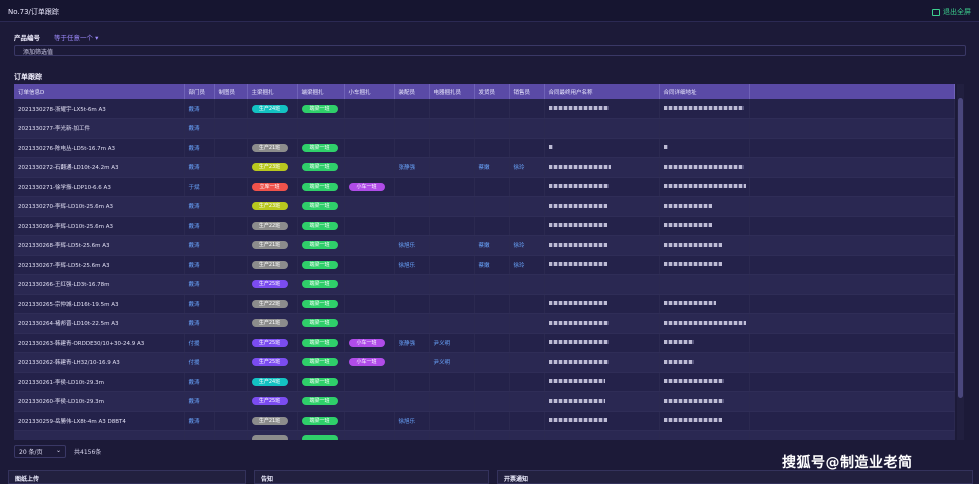  Describe the element at coordinates (40, 451) in the screenshot. I see `page-size-select: 20 条/页 ⌄` at that location.